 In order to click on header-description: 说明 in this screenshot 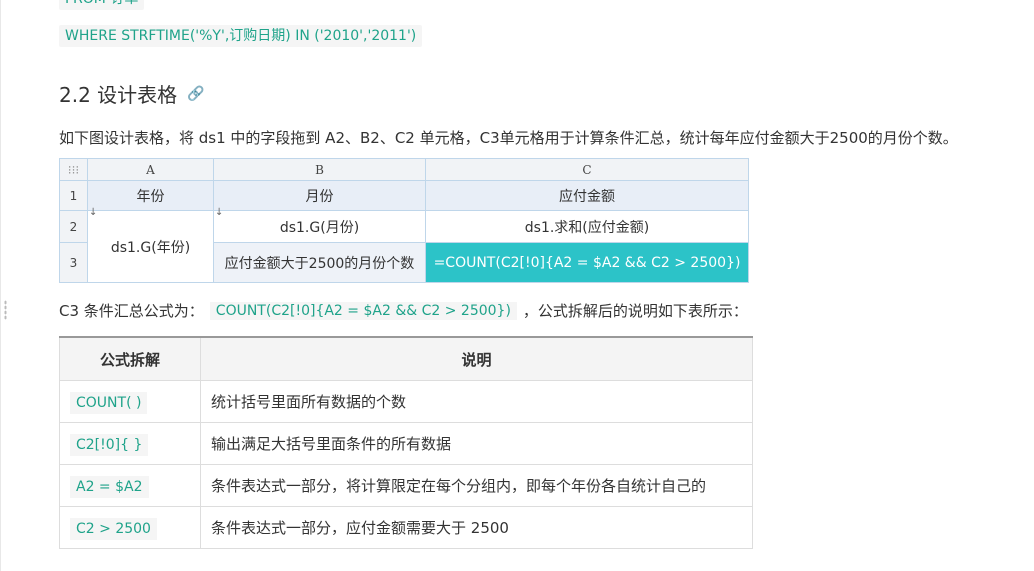, I will do `click(476, 358)`.